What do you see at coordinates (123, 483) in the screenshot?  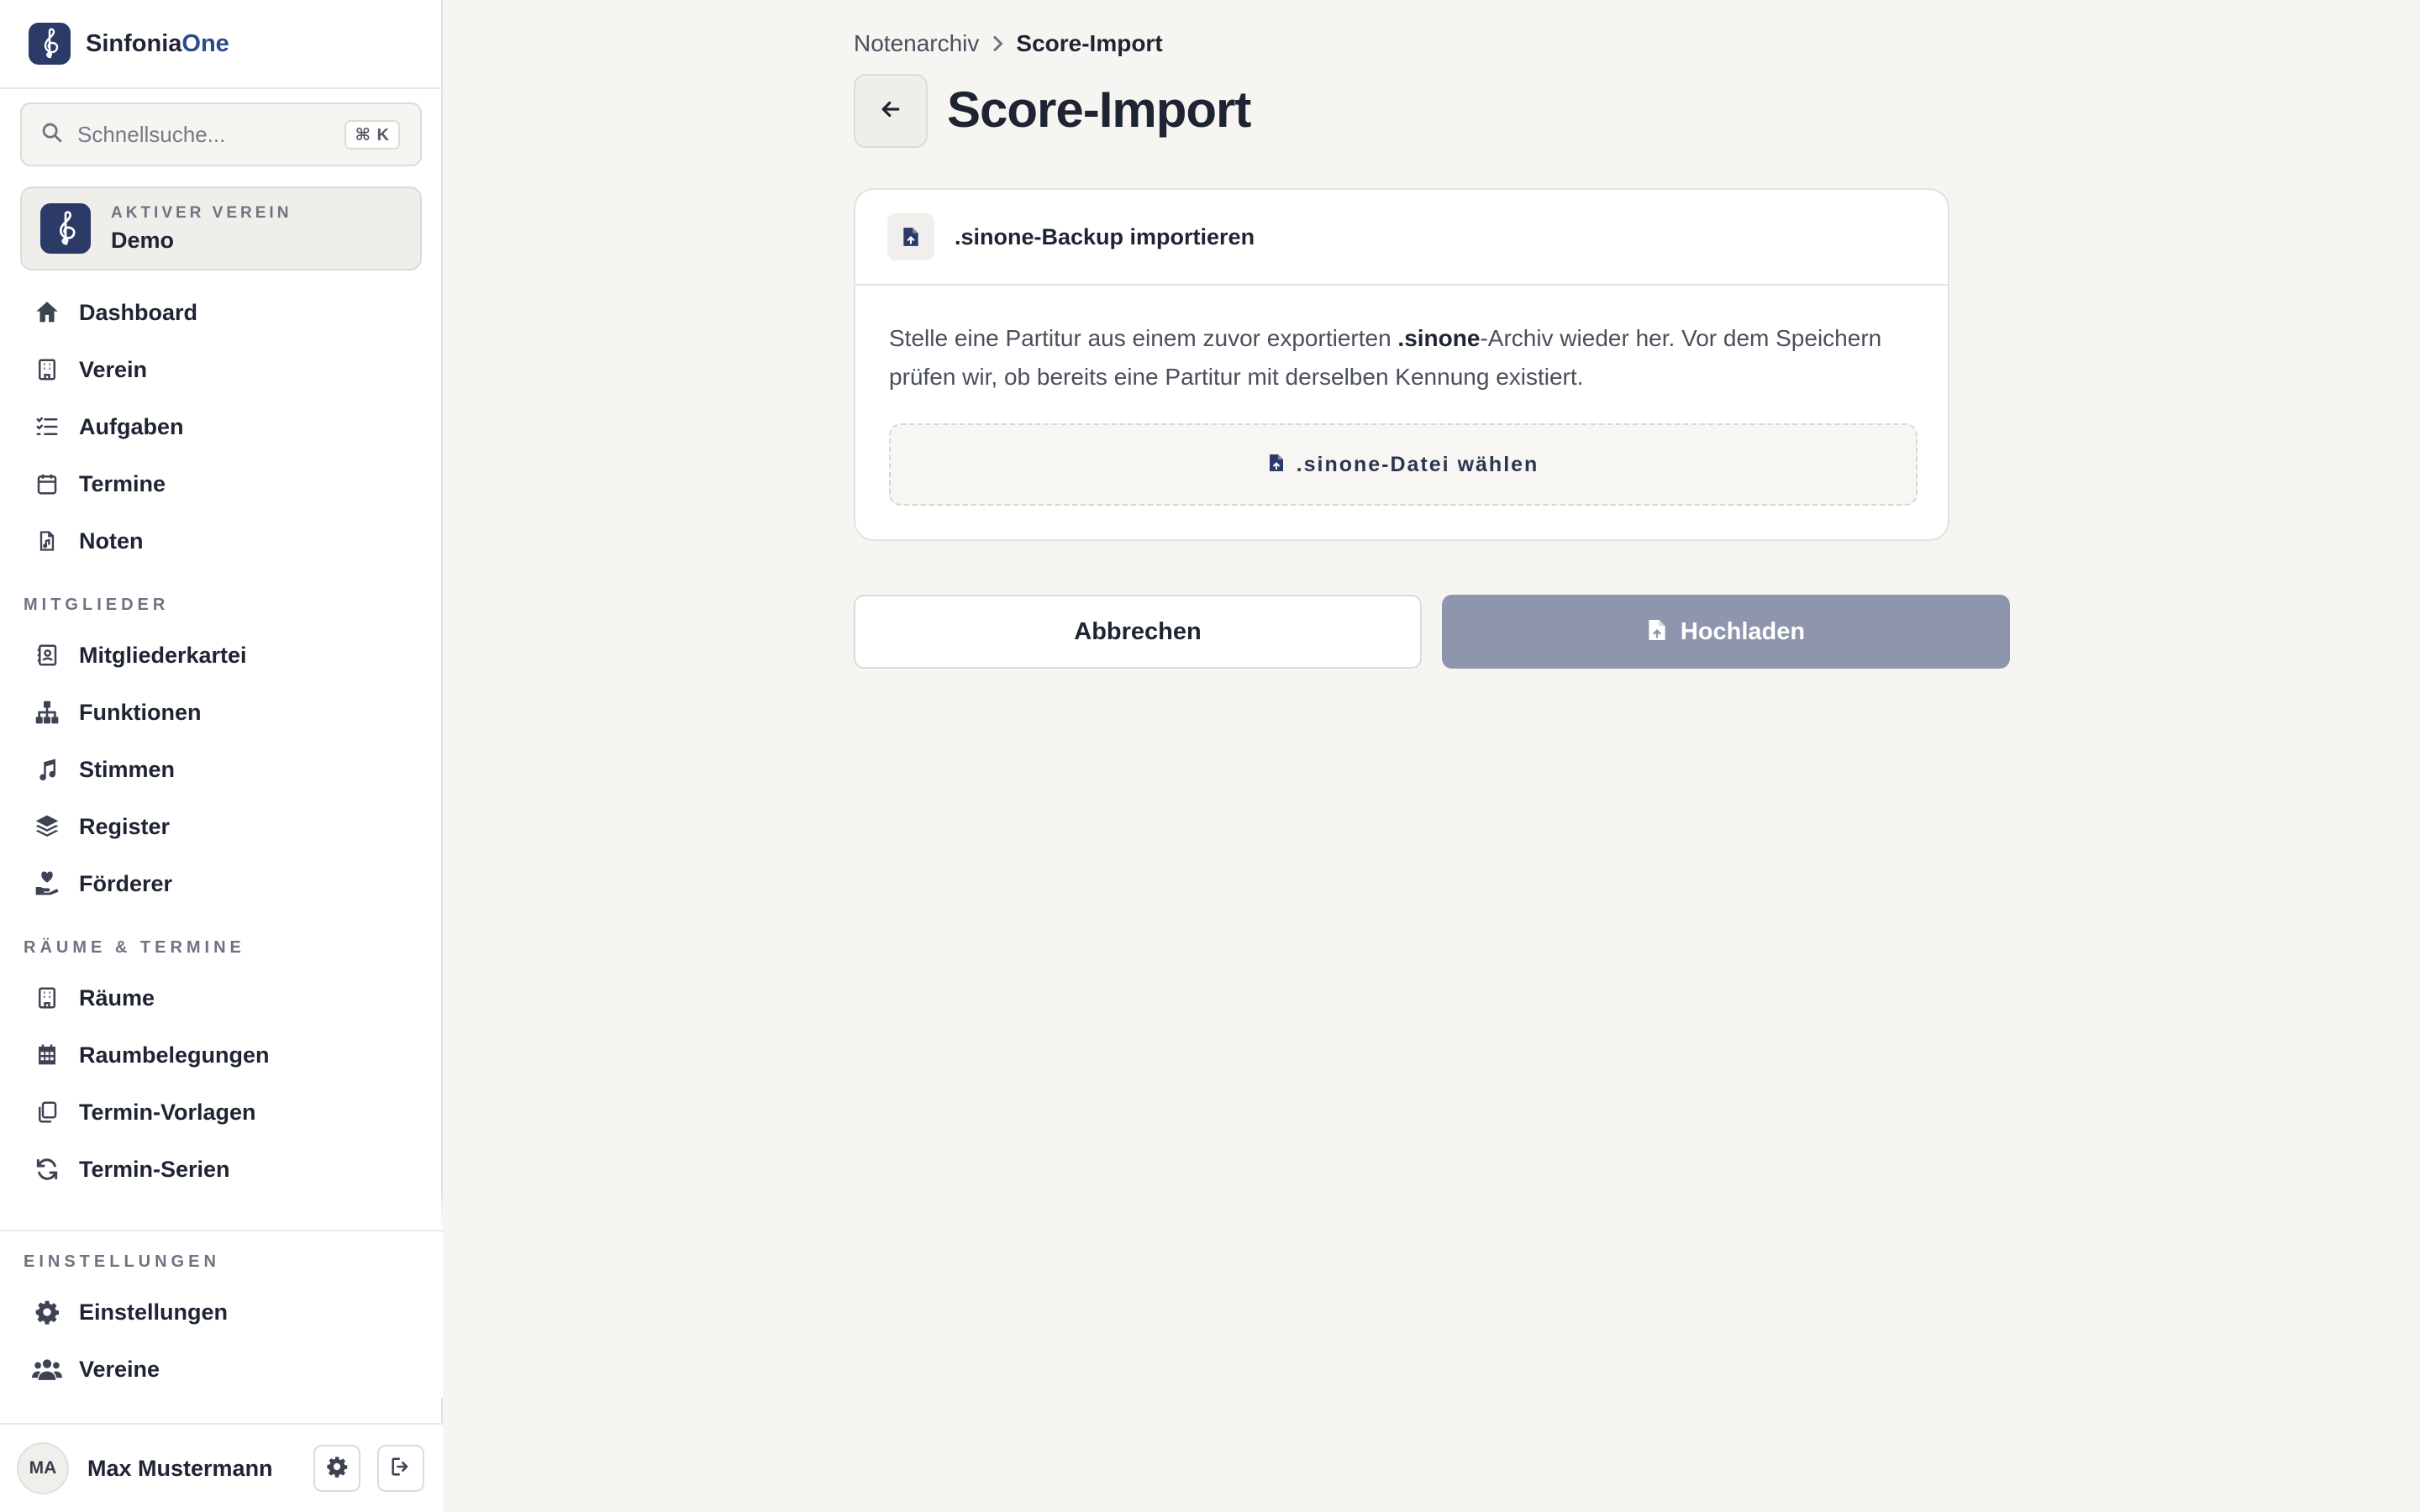 I see `sidebar-item-label: Termine` at bounding box center [123, 483].